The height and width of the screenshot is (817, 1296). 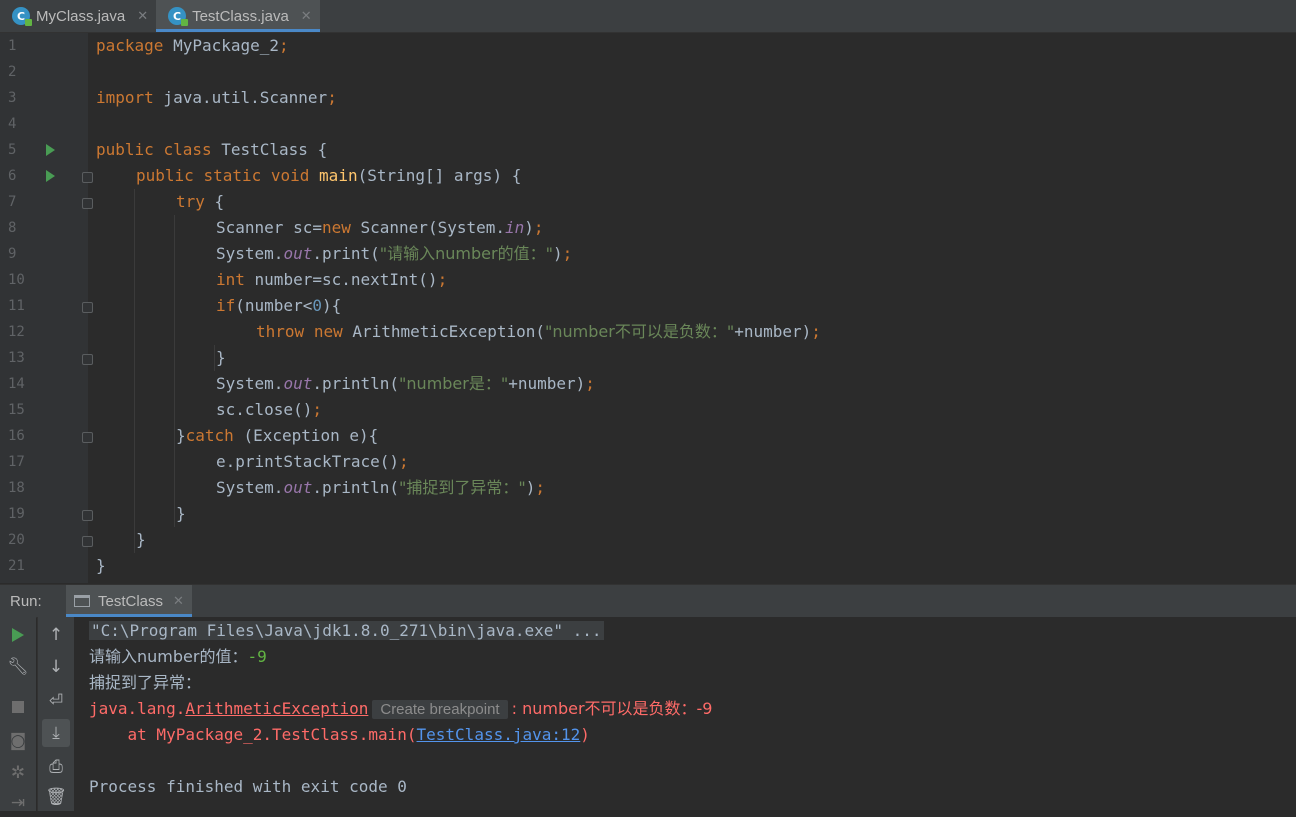 What do you see at coordinates (12, 72) in the screenshot?
I see `line-number: 2` at bounding box center [12, 72].